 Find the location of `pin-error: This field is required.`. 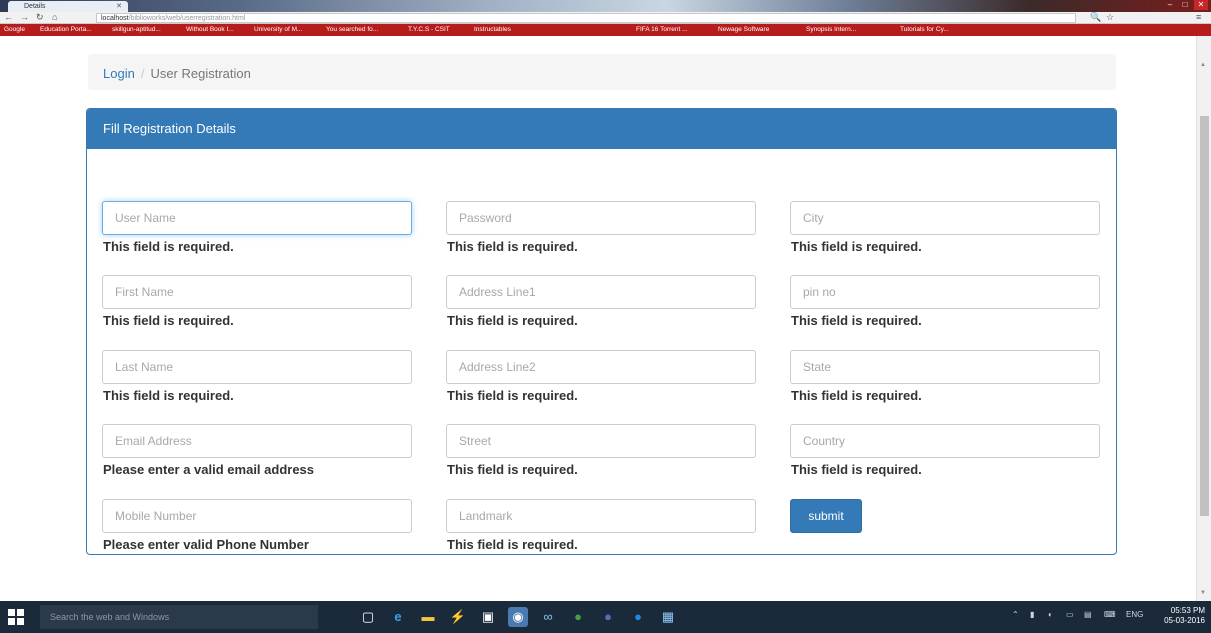

pin-error: This field is required. is located at coordinates (856, 320).